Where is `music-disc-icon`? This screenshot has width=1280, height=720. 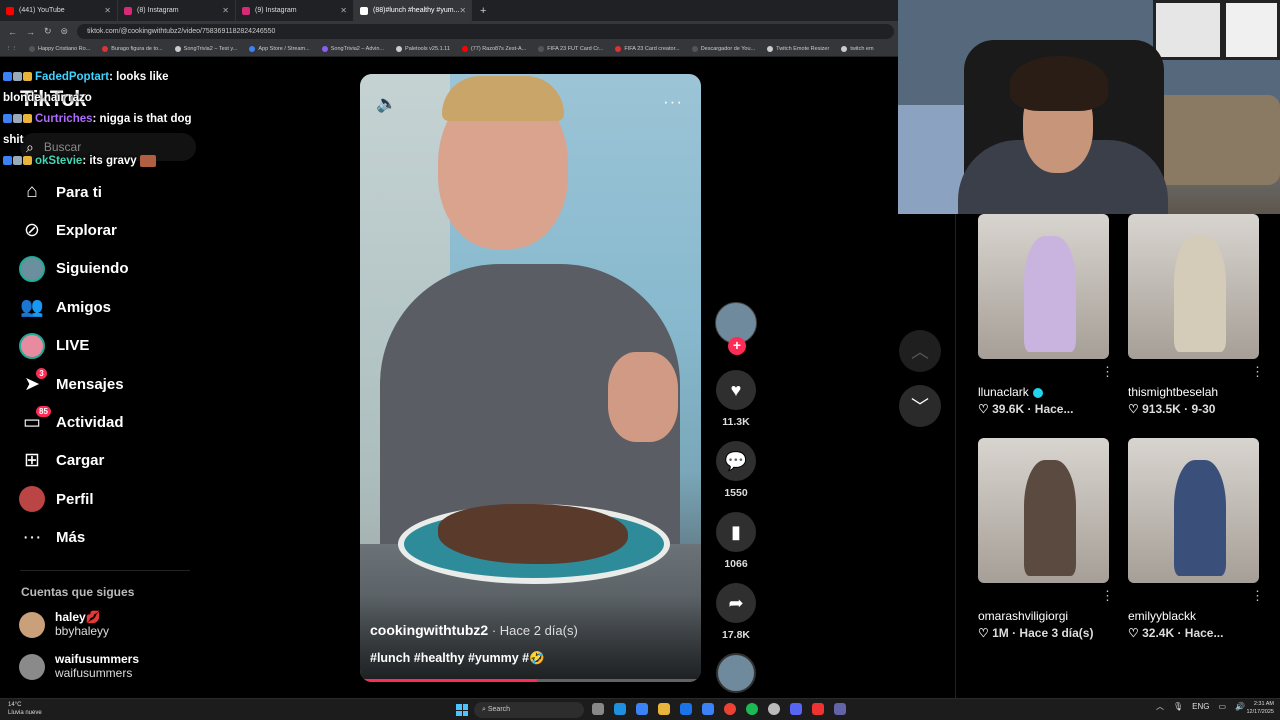
music-disc-icon is located at coordinates (736, 673).